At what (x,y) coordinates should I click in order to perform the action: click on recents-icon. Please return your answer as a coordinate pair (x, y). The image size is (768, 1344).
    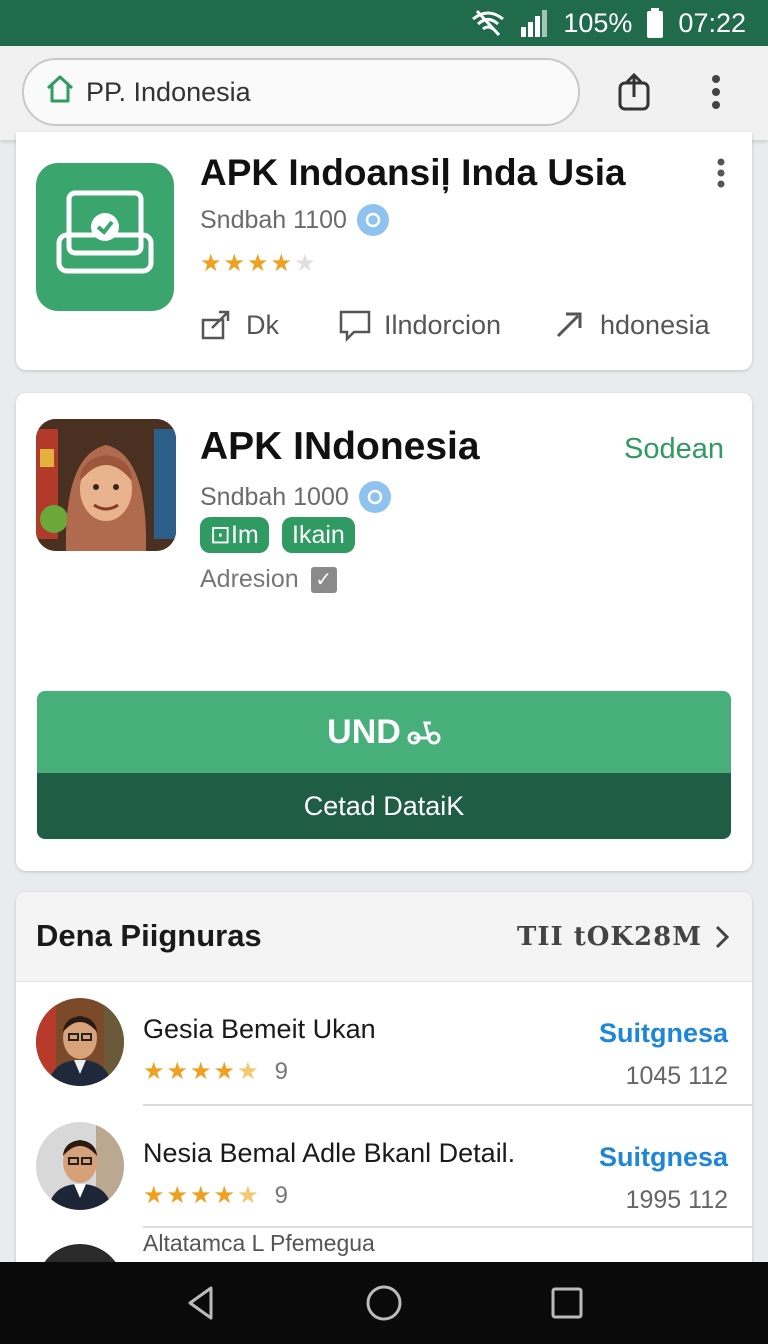
    Looking at the image, I should click on (567, 1303).